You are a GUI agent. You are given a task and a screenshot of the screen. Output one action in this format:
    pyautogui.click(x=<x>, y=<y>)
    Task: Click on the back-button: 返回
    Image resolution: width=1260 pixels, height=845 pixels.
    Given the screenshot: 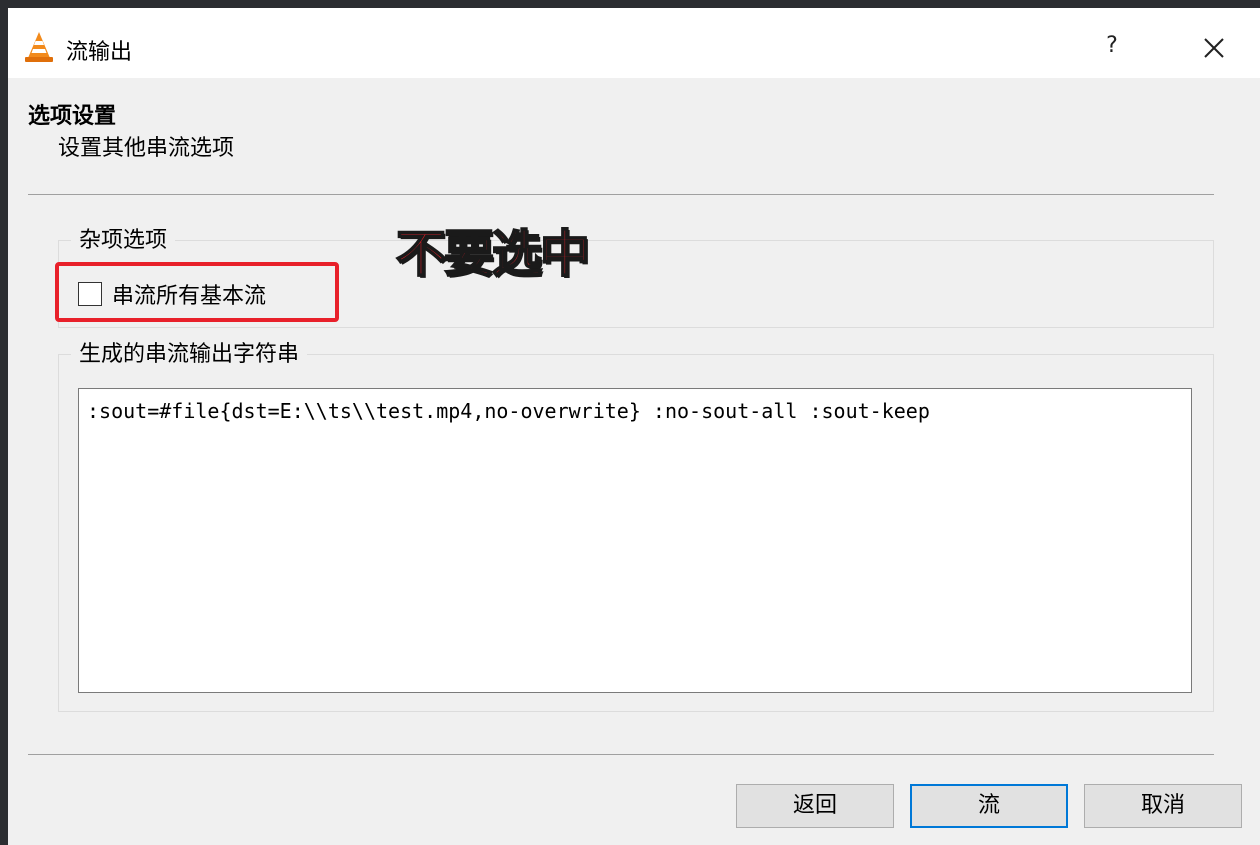 What is the action you would take?
    pyautogui.click(x=815, y=806)
    